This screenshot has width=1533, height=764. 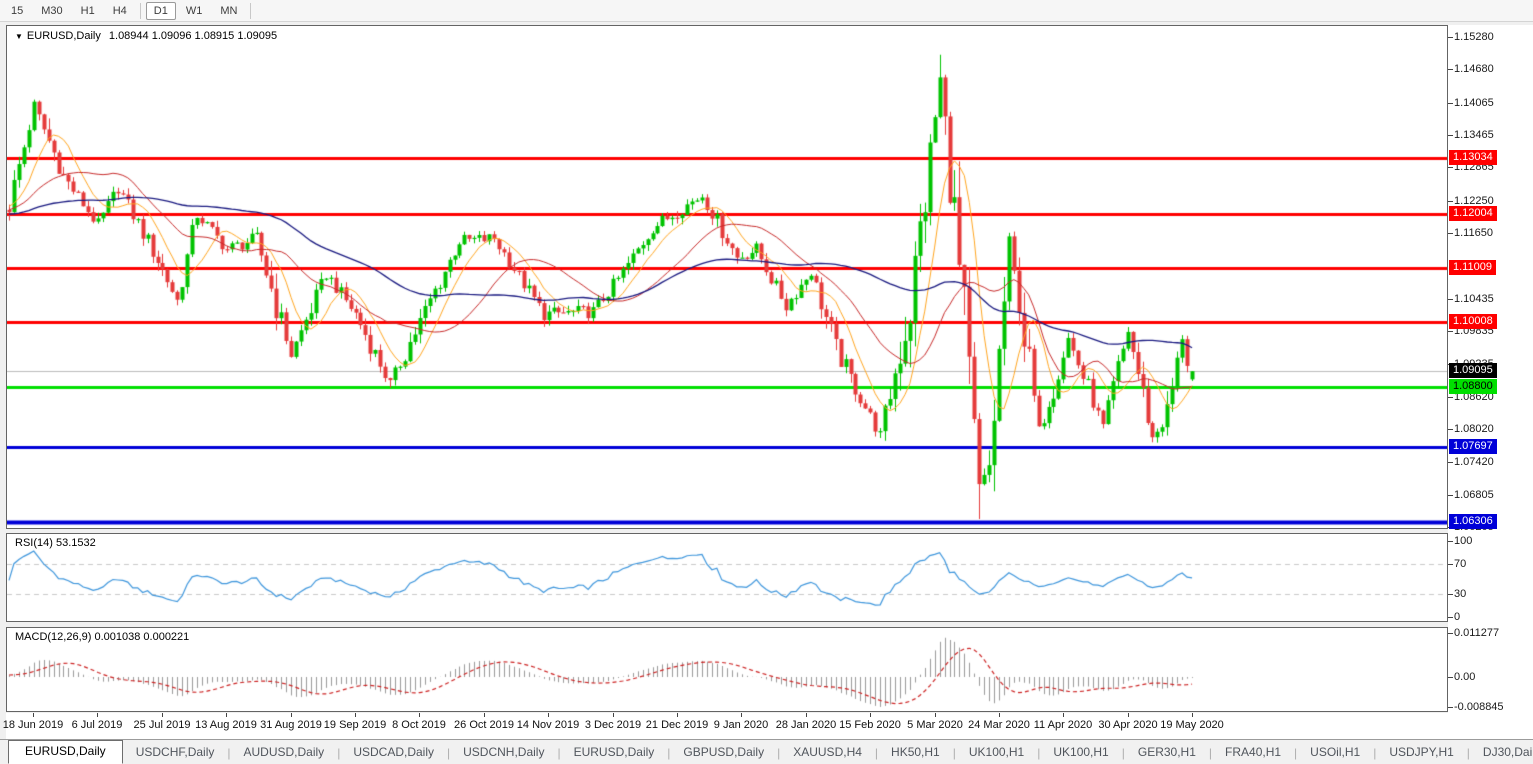 I want to click on chart-ohlc-values: 1.08944 1.09096 1.08915 1.09095, so click(x=193, y=36).